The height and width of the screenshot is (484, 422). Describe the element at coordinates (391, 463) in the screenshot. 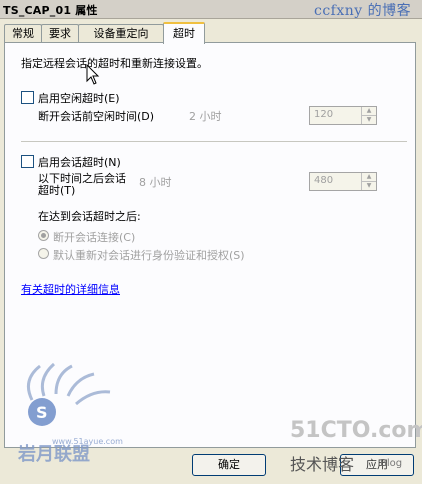

I see `logo-51cto-blog: Blog` at that location.